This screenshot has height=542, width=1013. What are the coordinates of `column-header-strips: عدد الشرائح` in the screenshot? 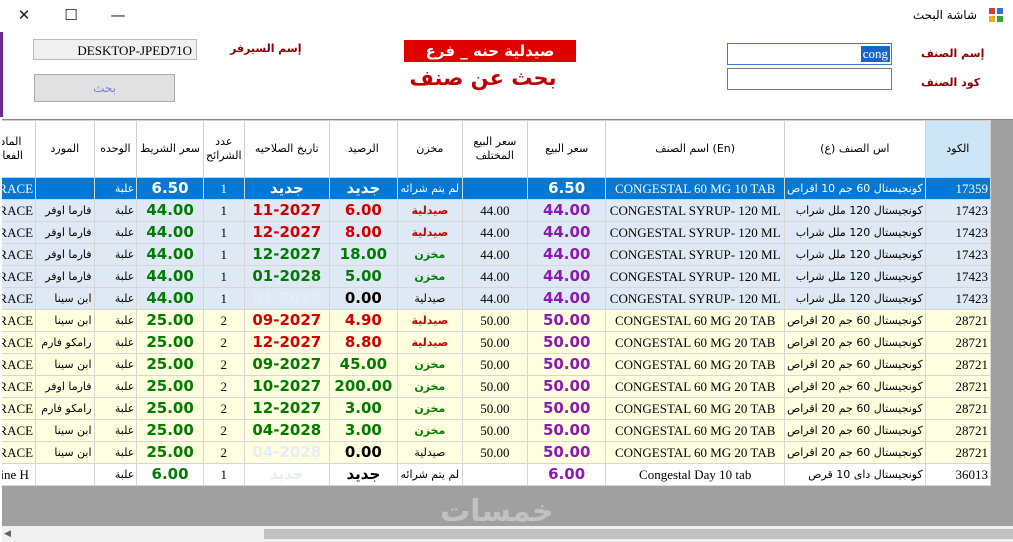 It's located at (223, 149).